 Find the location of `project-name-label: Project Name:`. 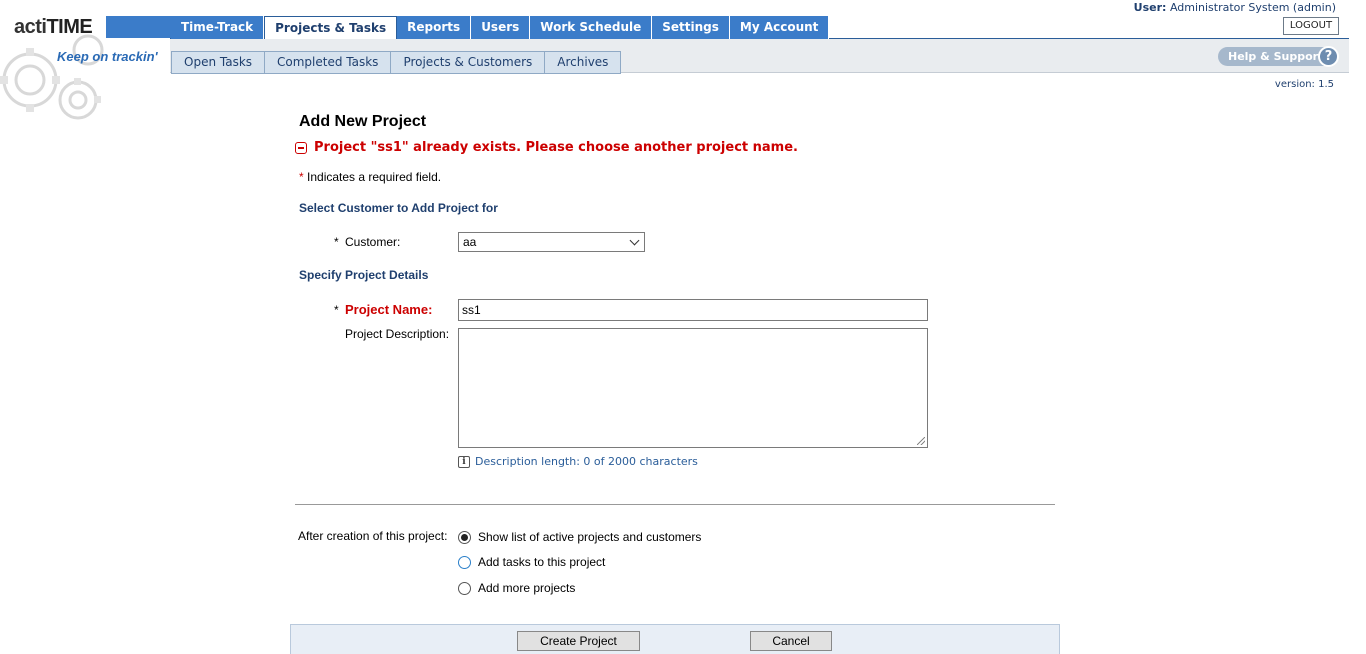

project-name-label: Project Name: is located at coordinates (389, 309).